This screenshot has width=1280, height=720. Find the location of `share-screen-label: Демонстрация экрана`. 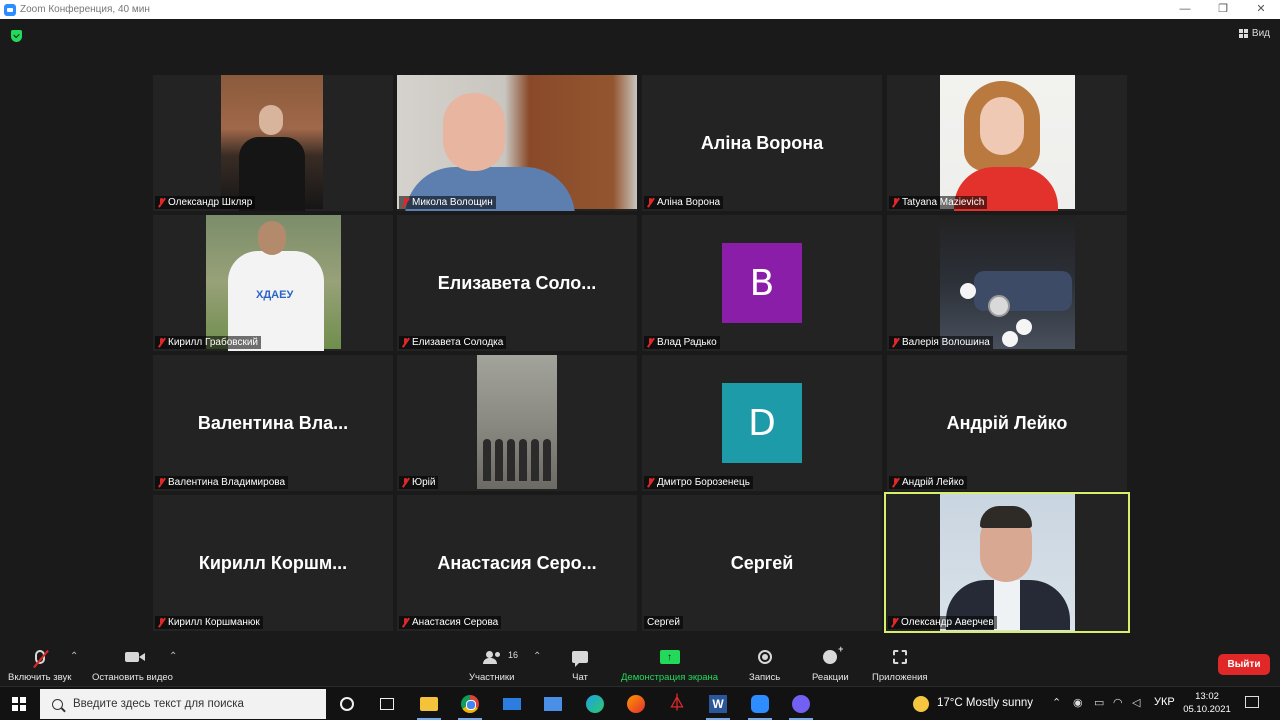

share-screen-label: Демонстрация экрана is located at coordinates (670, 677).